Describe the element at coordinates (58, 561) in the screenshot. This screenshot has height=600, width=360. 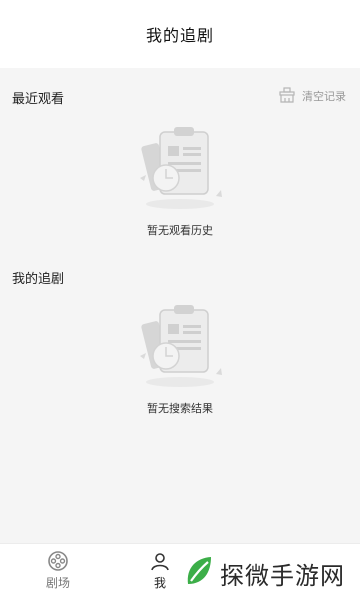
I see `film-reel-icon` at that location.